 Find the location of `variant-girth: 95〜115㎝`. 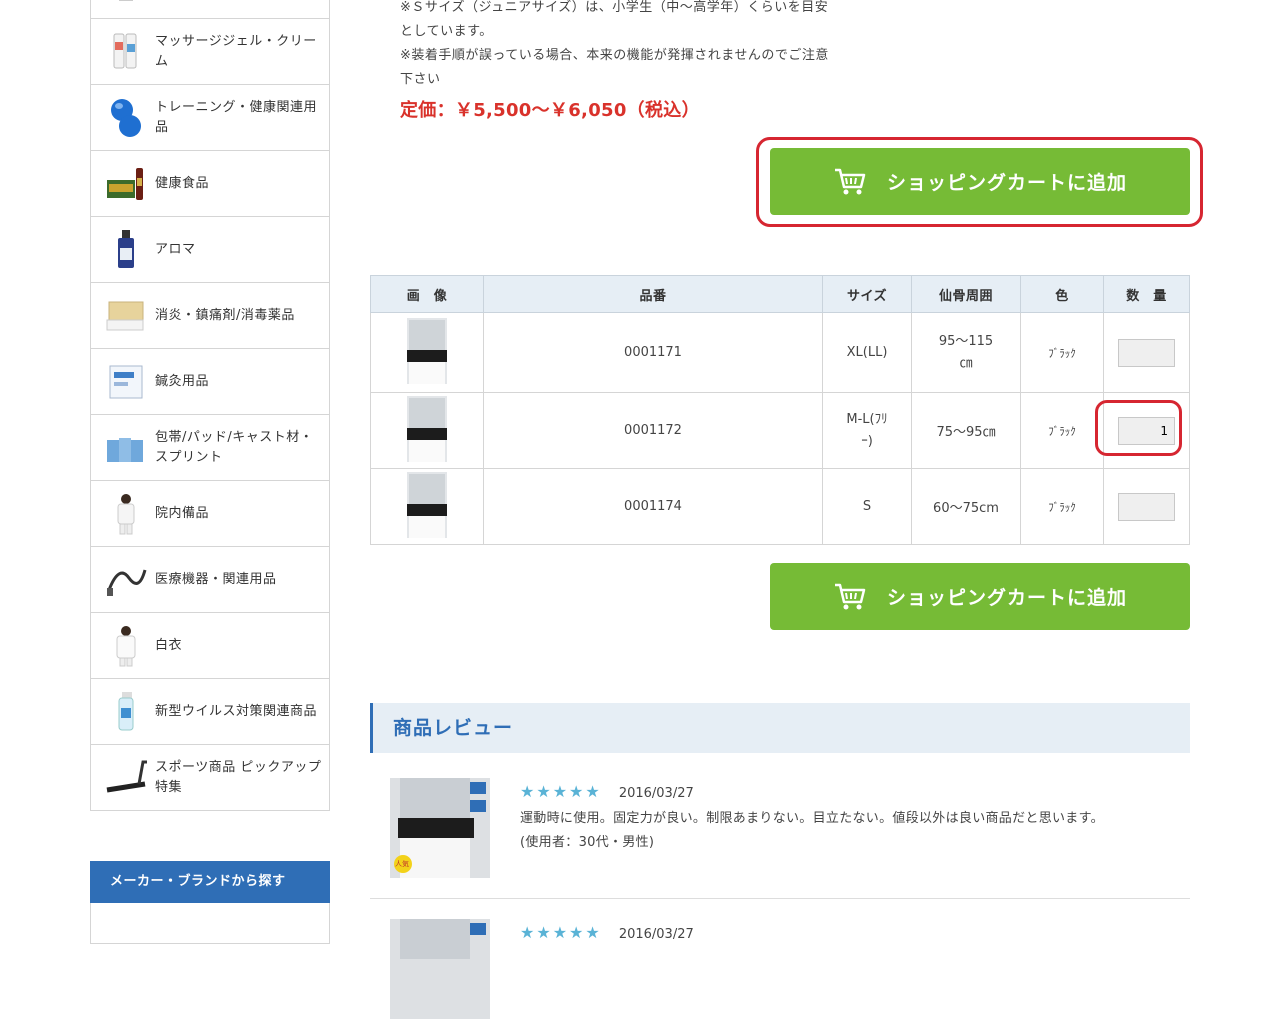

variant-girth: 95〜115㎝ is located at coordinates (966, 352).